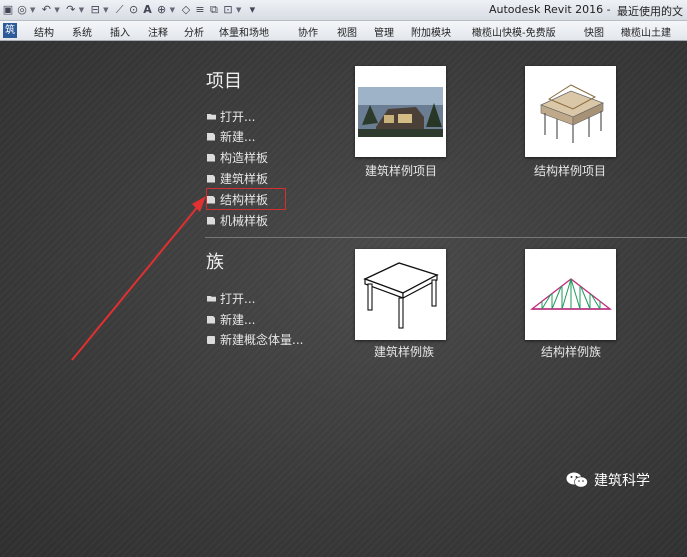 The width and height of the screenshot is (687, 557). What do you see at coordinates (622, 481) in the screenshot?
I see `watermark-text: 建筑科学` at bounding box center [622, 481].